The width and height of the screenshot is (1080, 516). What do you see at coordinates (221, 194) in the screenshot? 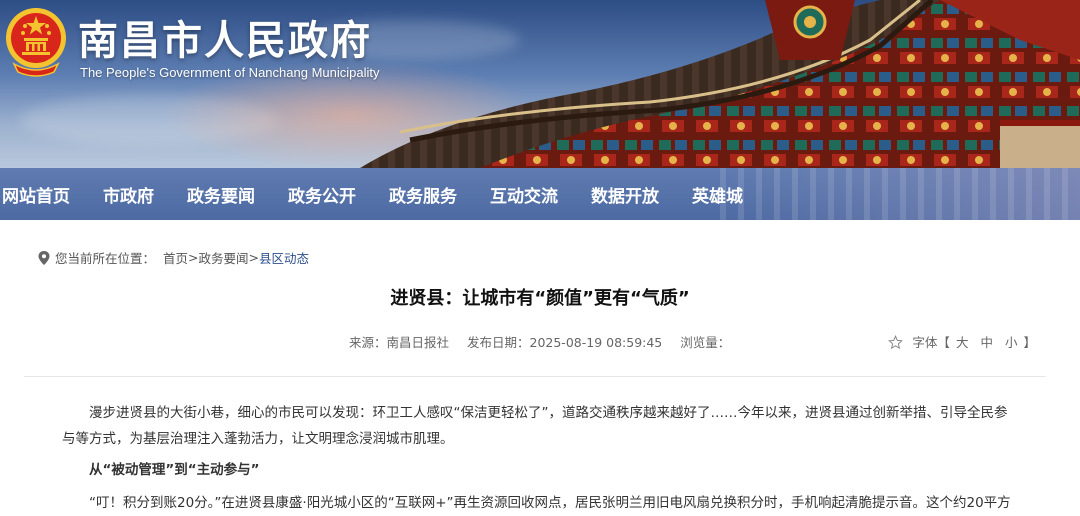
I see `nav-item-government-news: 政务要闻` at bounding box center [221, 194].